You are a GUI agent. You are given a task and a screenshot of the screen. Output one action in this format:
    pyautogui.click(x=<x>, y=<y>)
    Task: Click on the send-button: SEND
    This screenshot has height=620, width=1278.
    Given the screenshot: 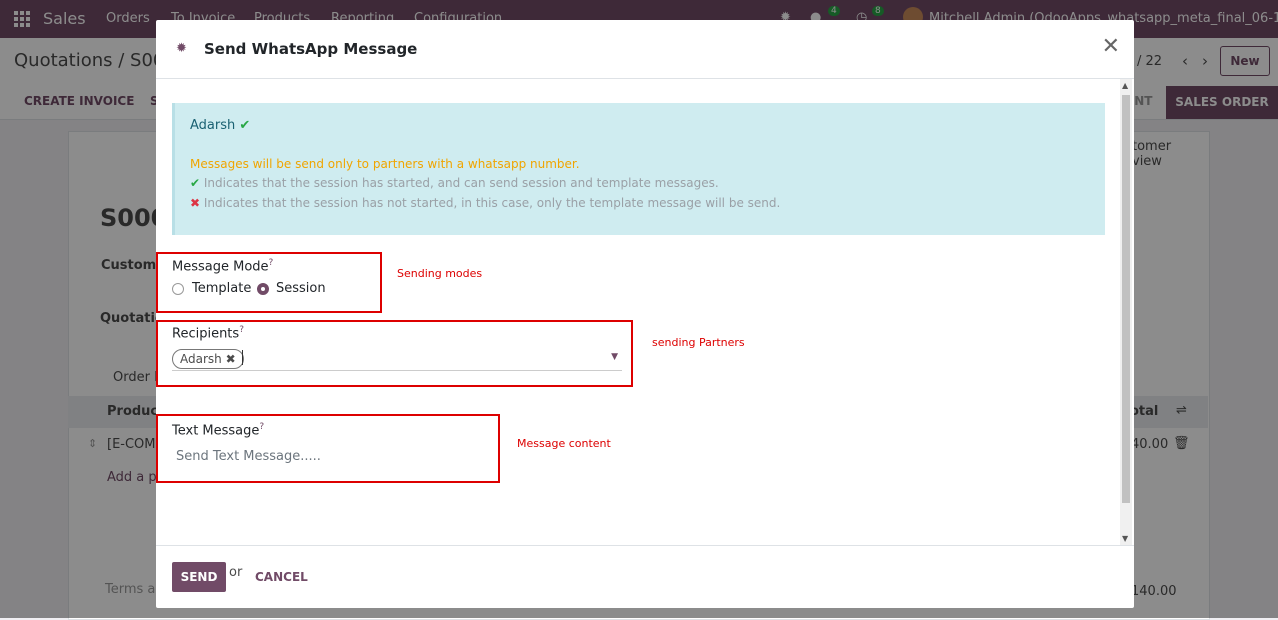 What is the action you would take?
    pyautogui.click(x=199, y=577)
    